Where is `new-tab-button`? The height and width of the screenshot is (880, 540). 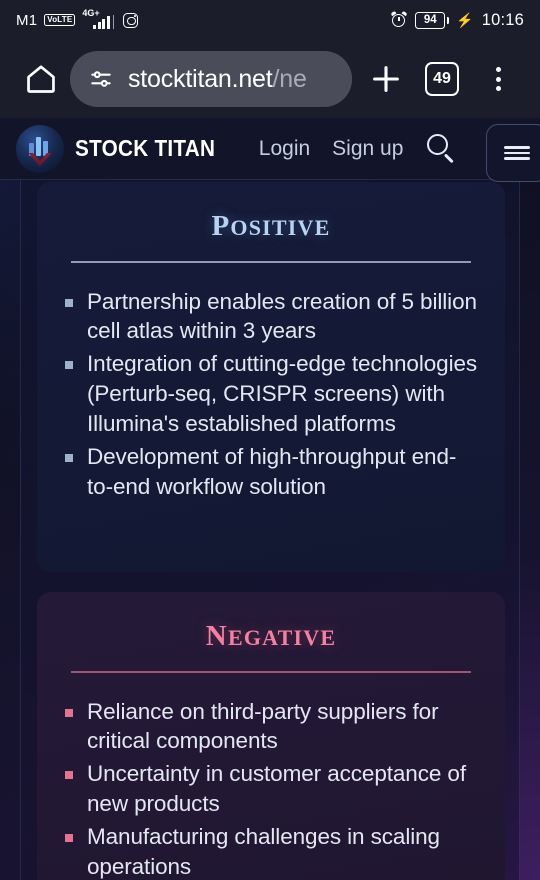
new-tab-button is located at coordinates (386, 79).